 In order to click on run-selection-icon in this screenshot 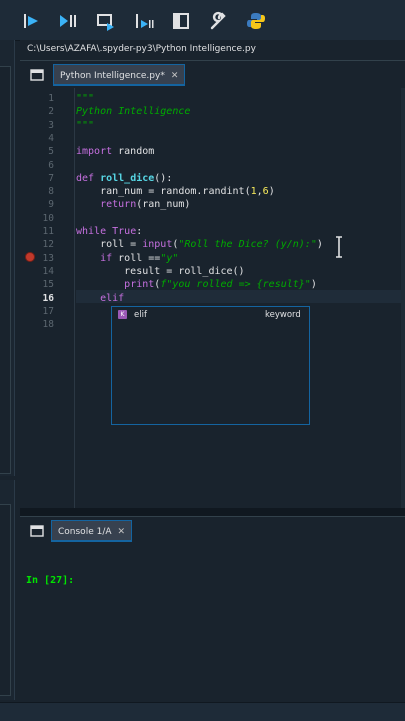, I will do `click(144, 21)`.